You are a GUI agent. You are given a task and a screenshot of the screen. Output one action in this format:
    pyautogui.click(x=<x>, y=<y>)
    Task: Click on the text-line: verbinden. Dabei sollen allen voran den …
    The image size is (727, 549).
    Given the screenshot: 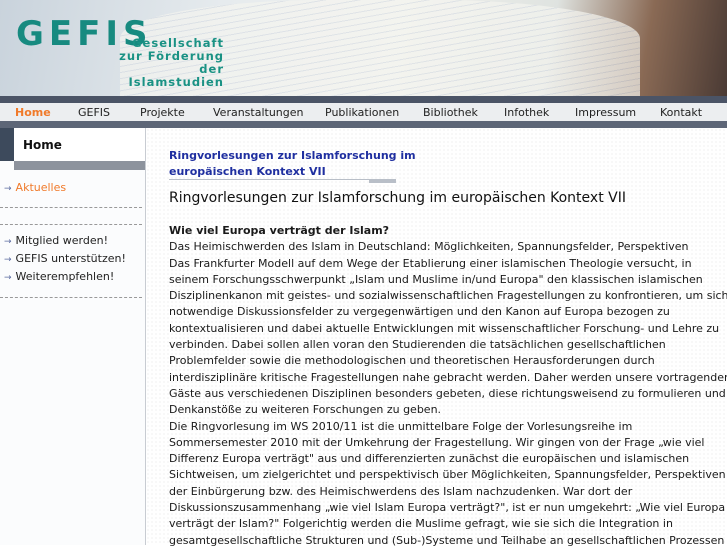 What is the action you would take?
    pyautogui.click(x=417, y=345)
    